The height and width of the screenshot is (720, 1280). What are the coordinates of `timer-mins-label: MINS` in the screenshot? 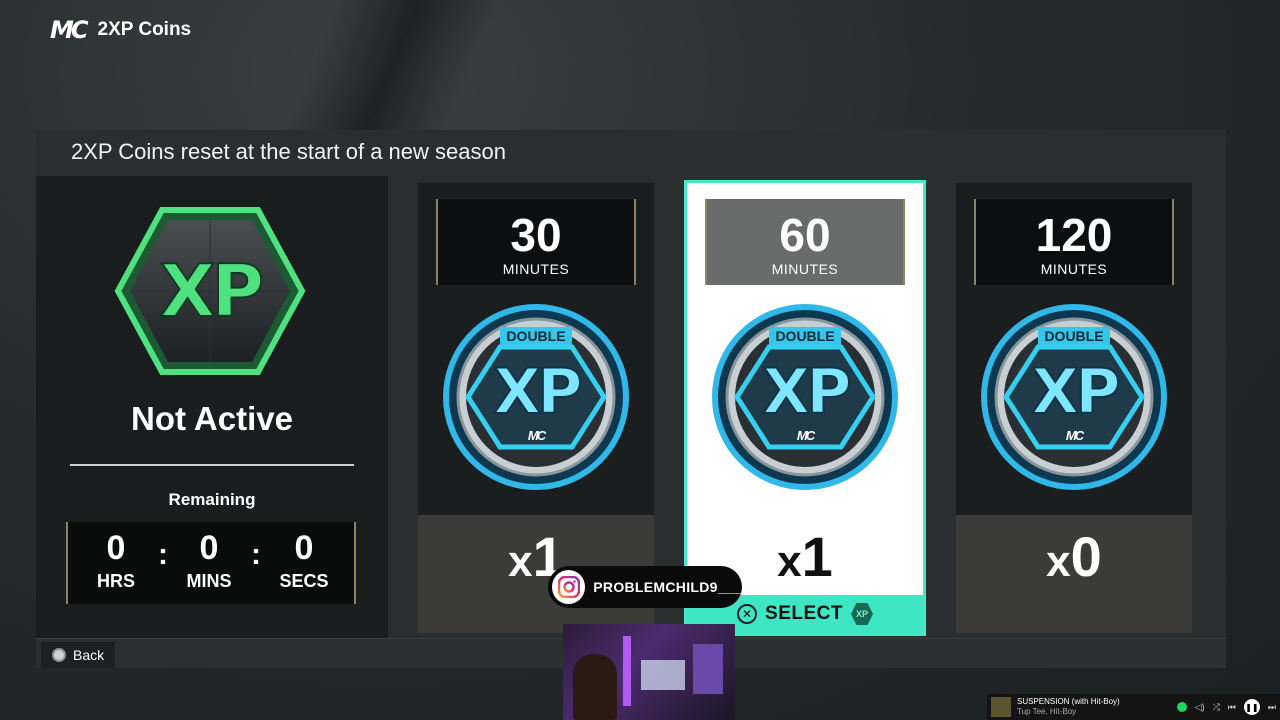 It's located at (209, 581).